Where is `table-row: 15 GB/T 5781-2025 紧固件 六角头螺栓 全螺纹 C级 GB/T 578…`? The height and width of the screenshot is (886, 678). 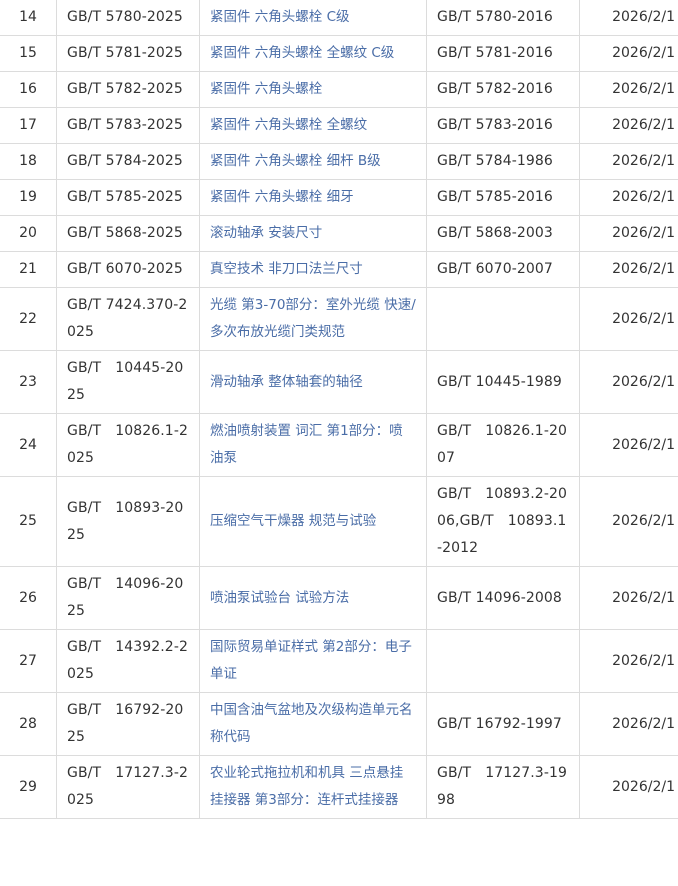 table-row: 15 GB/T 5781-2025 紧固件 六角头螺栓 全螺纹 C级 GB/T 578… is located at coordinates (339, 53).